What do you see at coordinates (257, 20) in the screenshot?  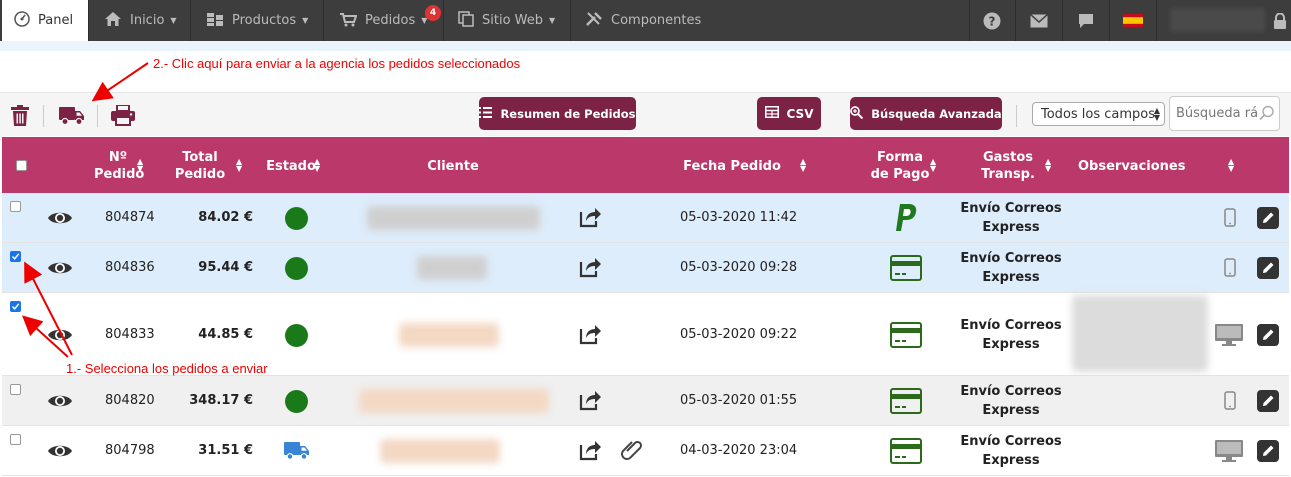 I see `nav-productos: Productos ▼` at bounding box center [257, 20].